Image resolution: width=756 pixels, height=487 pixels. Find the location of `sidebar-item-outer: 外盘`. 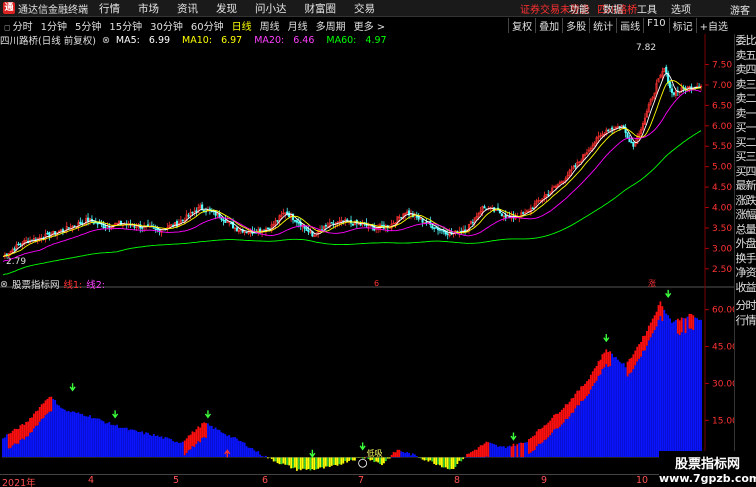

sidebar-item-outer: 外盘 is located at coordinates (745, 244).